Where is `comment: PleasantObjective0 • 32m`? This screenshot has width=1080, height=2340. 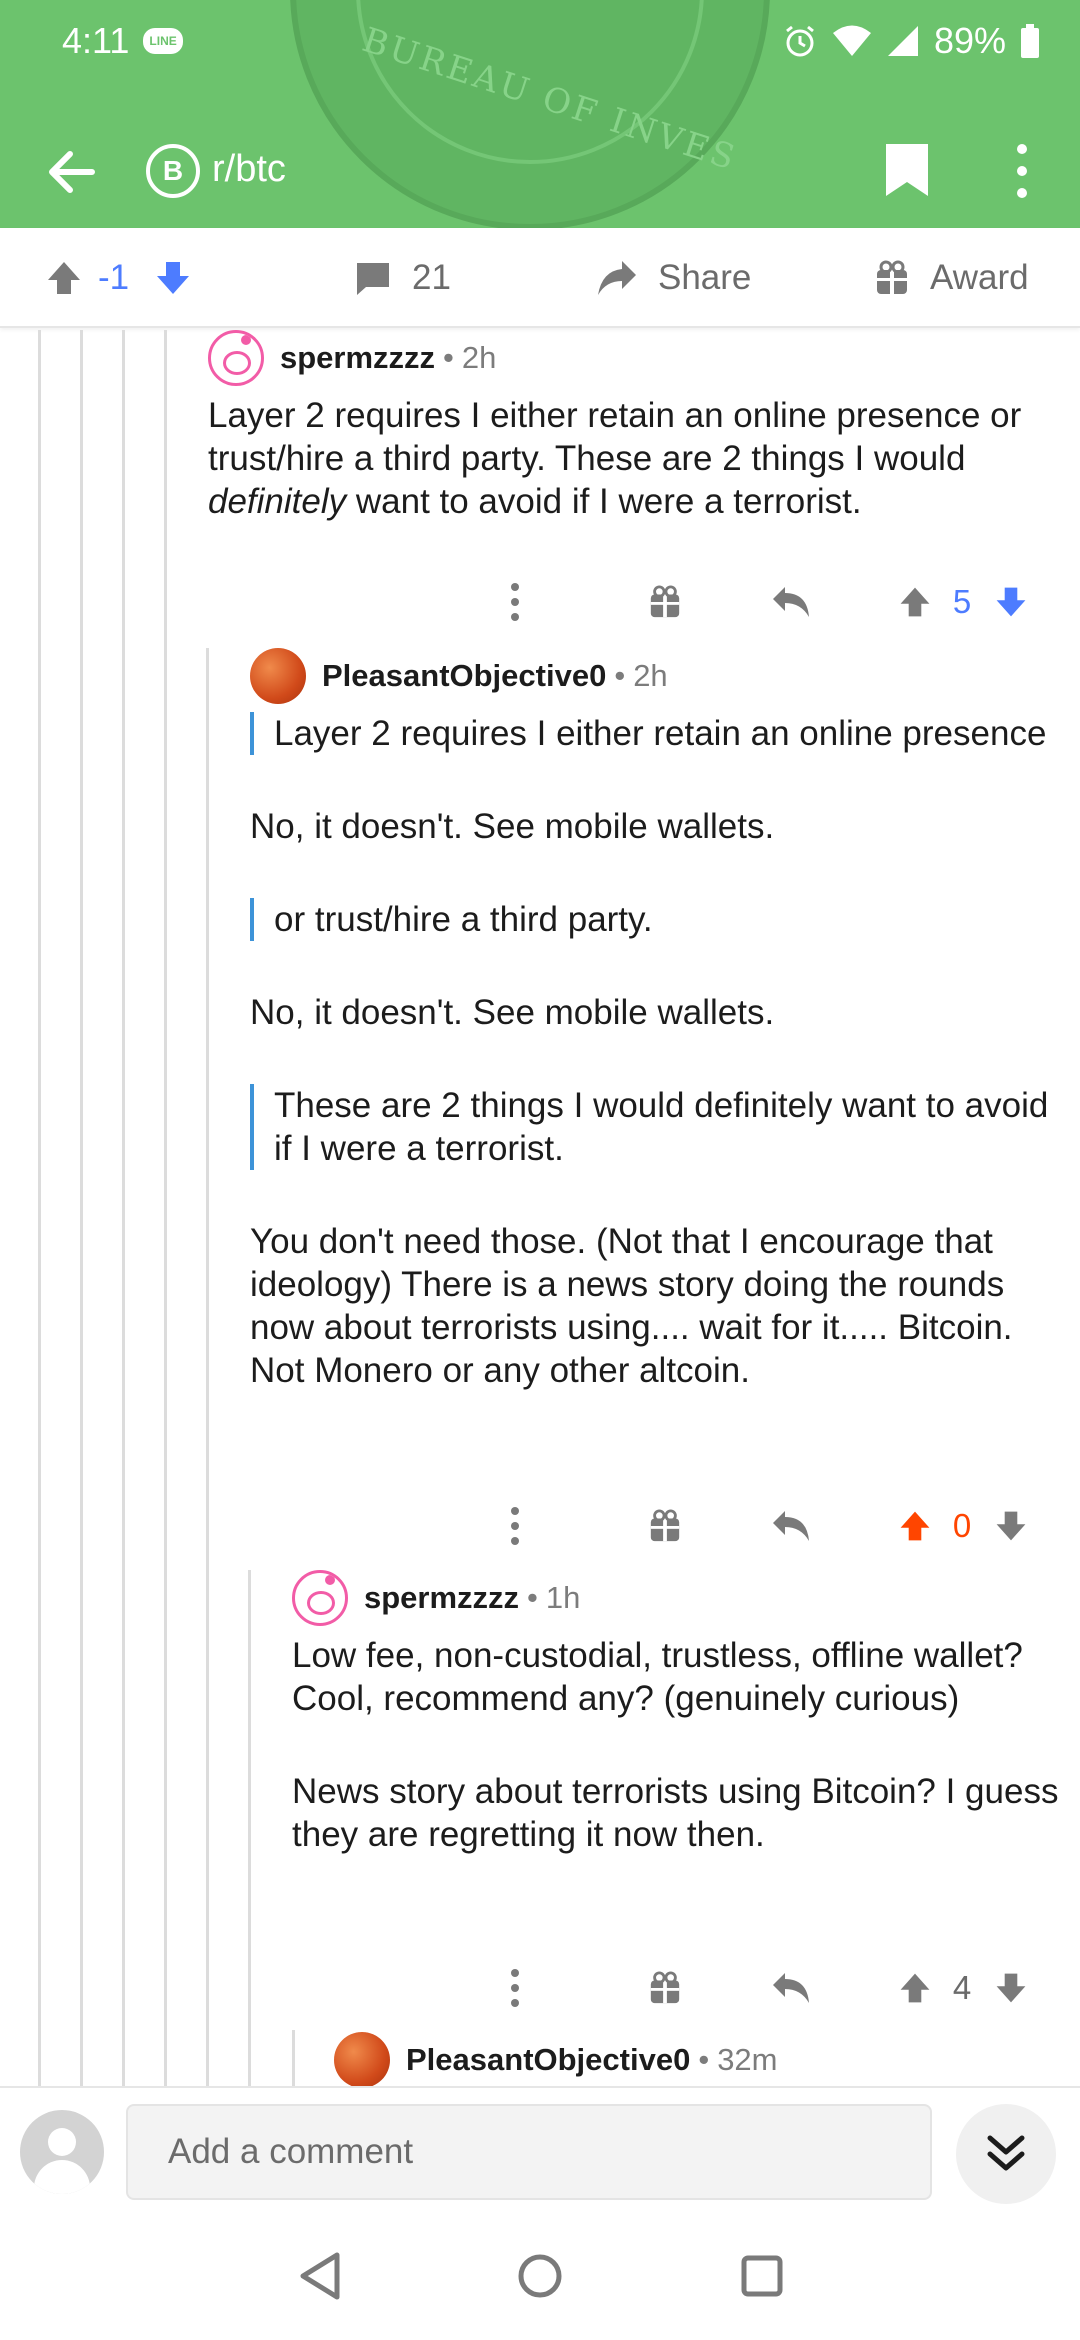
comment: PleasantObjective0 • 32m is located at coordinates (704, 2059).